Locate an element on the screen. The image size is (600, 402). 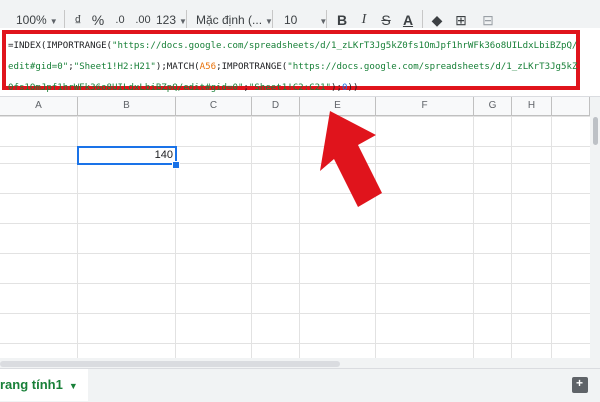
column-header-i is located at coordinates (571, 106).